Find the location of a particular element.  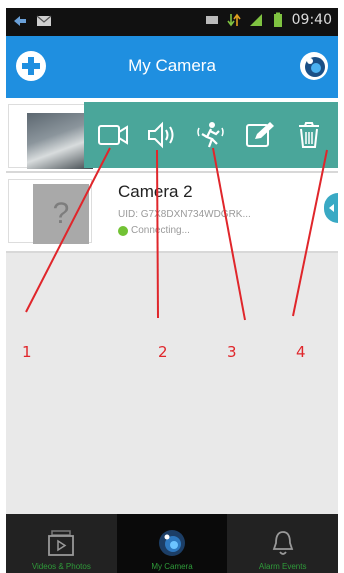

nav-label: Alarm Events is located at coordinates (282, 566).